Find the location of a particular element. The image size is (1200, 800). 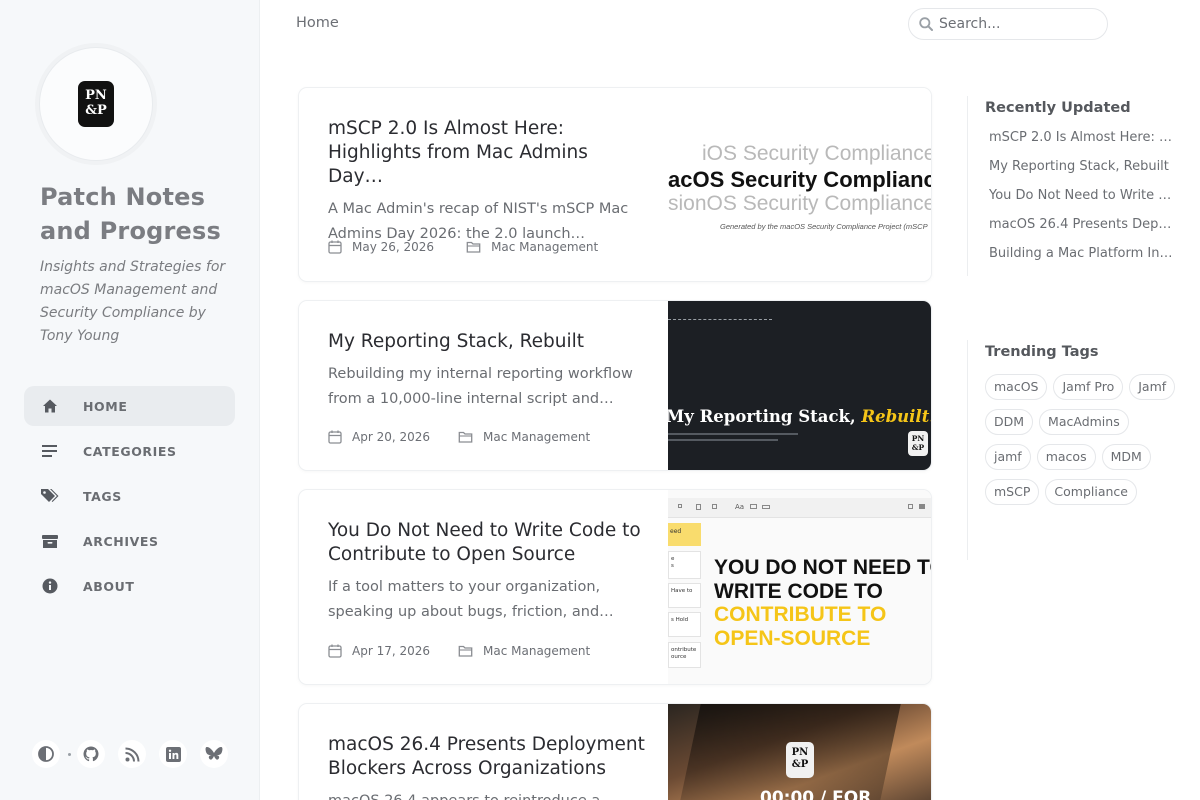

thumb-headline: My Reporting Stack, Rebuilt. is located at coordinates (799, 416).